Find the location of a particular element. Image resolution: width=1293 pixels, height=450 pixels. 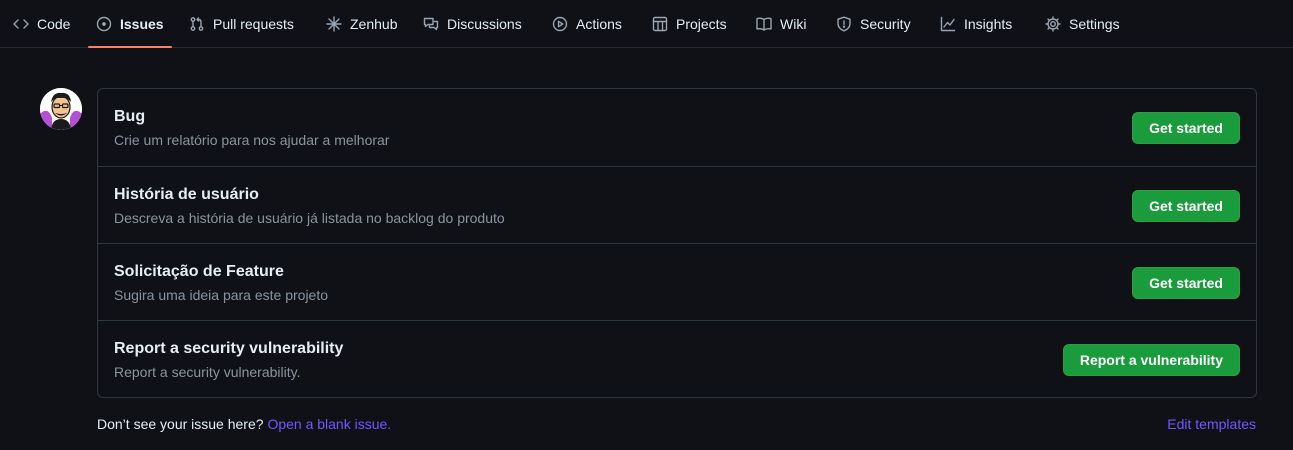

tab-label: Actions is located at coordinates (599, 24).